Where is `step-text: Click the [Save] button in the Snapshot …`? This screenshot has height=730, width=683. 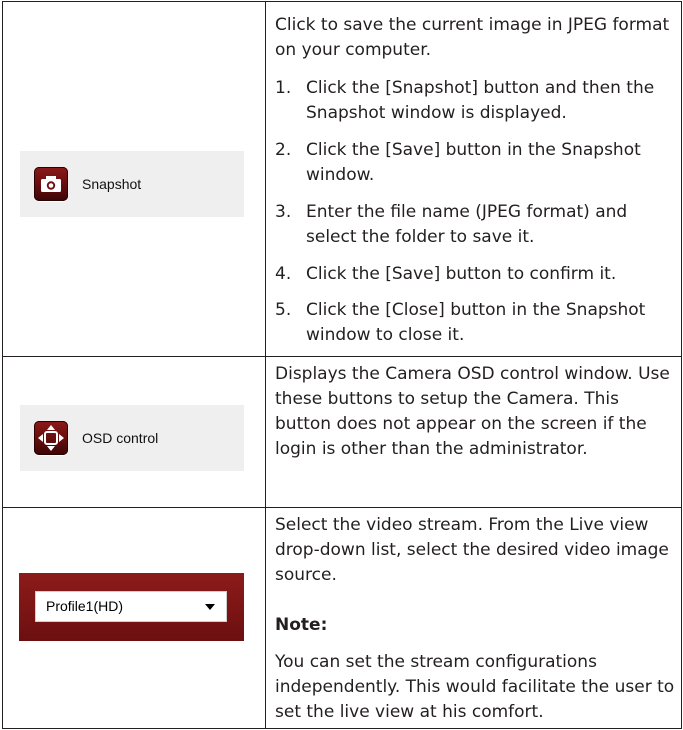 step-text: Click the [Save] button in the Snapshot … is located at coordinates (473, 162).